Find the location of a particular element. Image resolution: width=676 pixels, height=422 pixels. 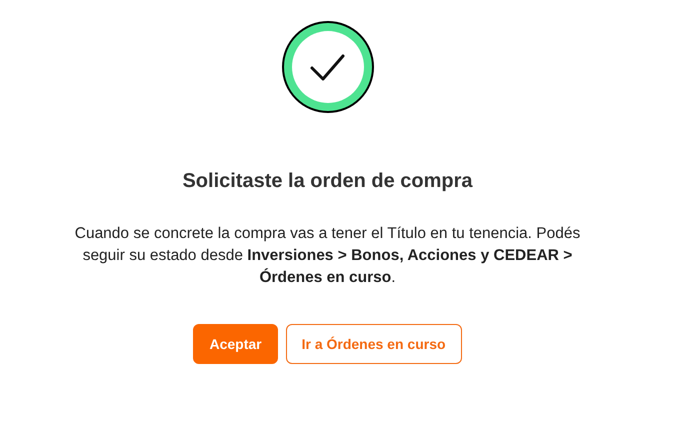

title: Solicitaste la orden de compra is located at coordinates (327, 181).